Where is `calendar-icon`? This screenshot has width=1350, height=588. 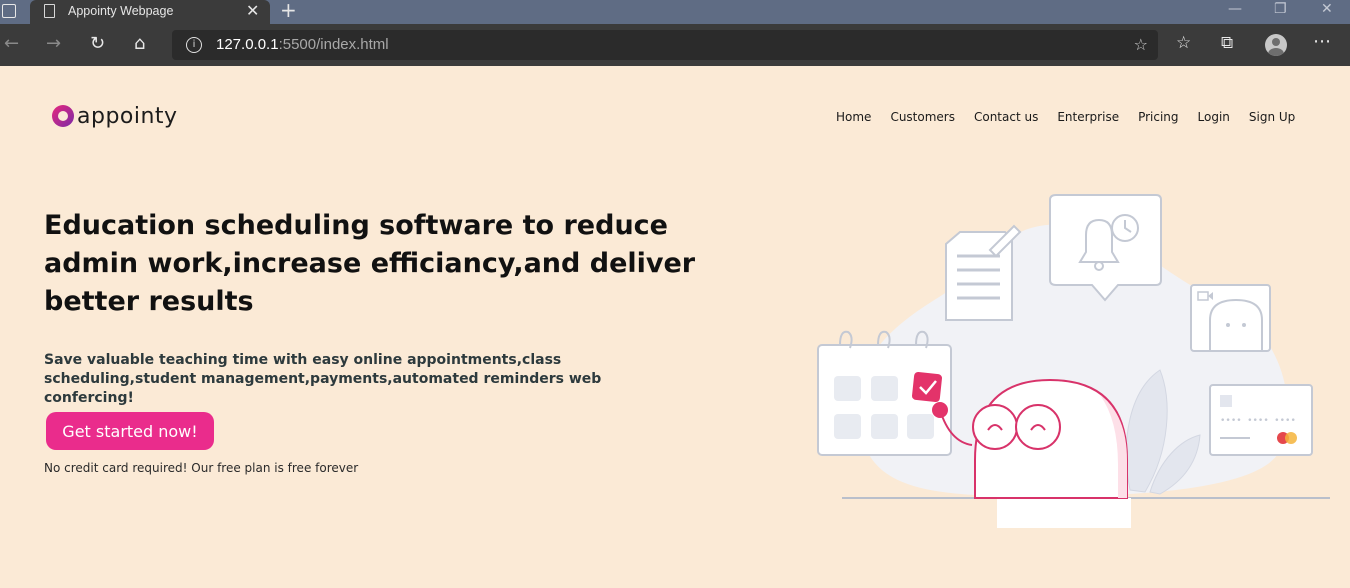 calendar-icon is located at coordinates (884, 393).